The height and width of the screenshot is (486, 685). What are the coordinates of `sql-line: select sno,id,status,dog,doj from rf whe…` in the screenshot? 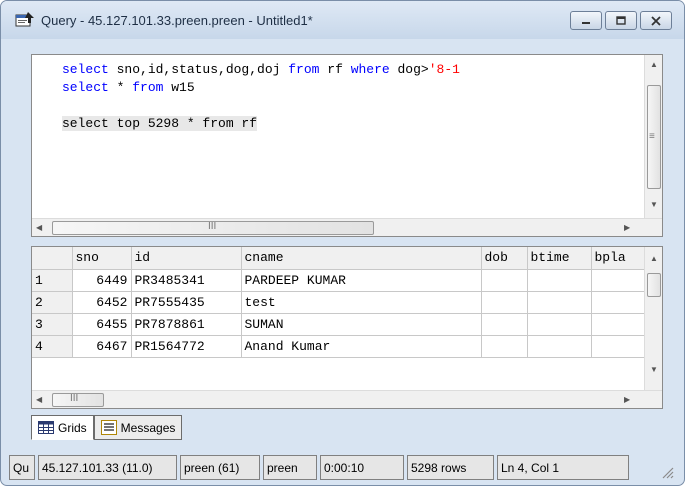 It's located at (353, 70).